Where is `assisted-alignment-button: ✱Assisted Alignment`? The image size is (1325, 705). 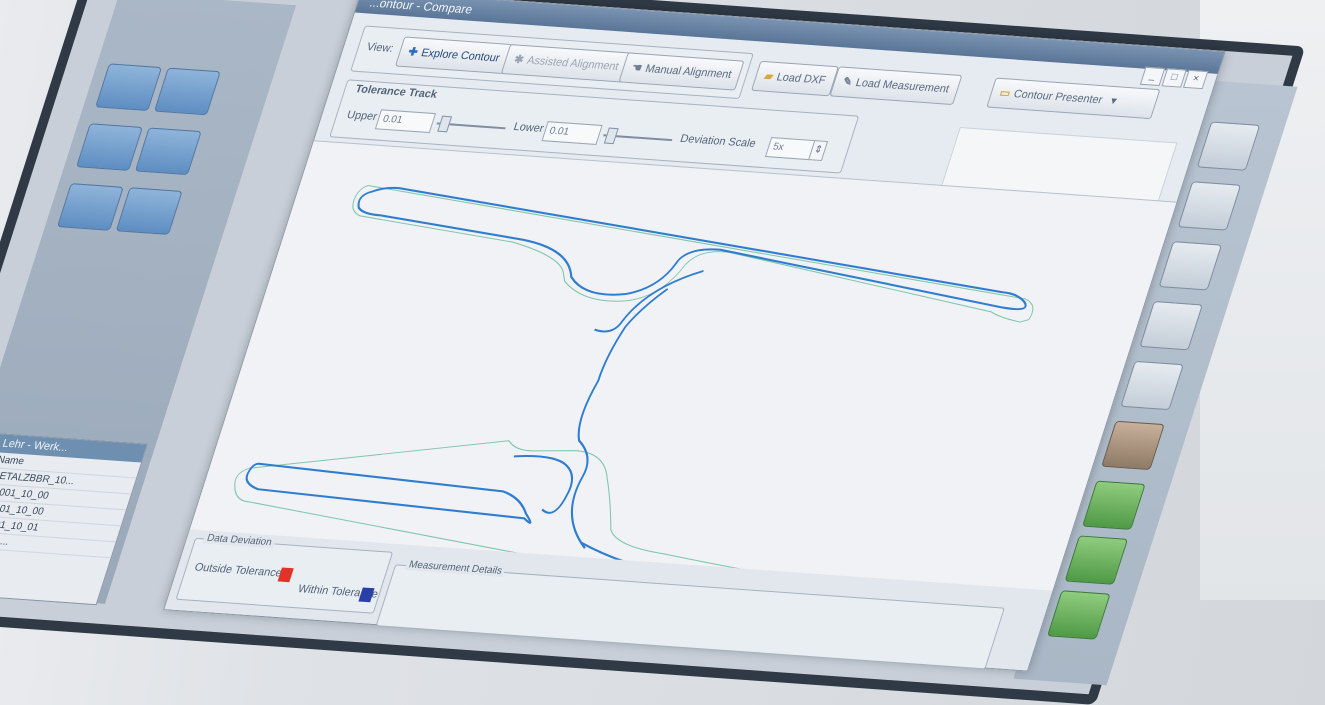
assisted-alignment-button: ✱Assisted Alignment is located at coordinates (566, 63).